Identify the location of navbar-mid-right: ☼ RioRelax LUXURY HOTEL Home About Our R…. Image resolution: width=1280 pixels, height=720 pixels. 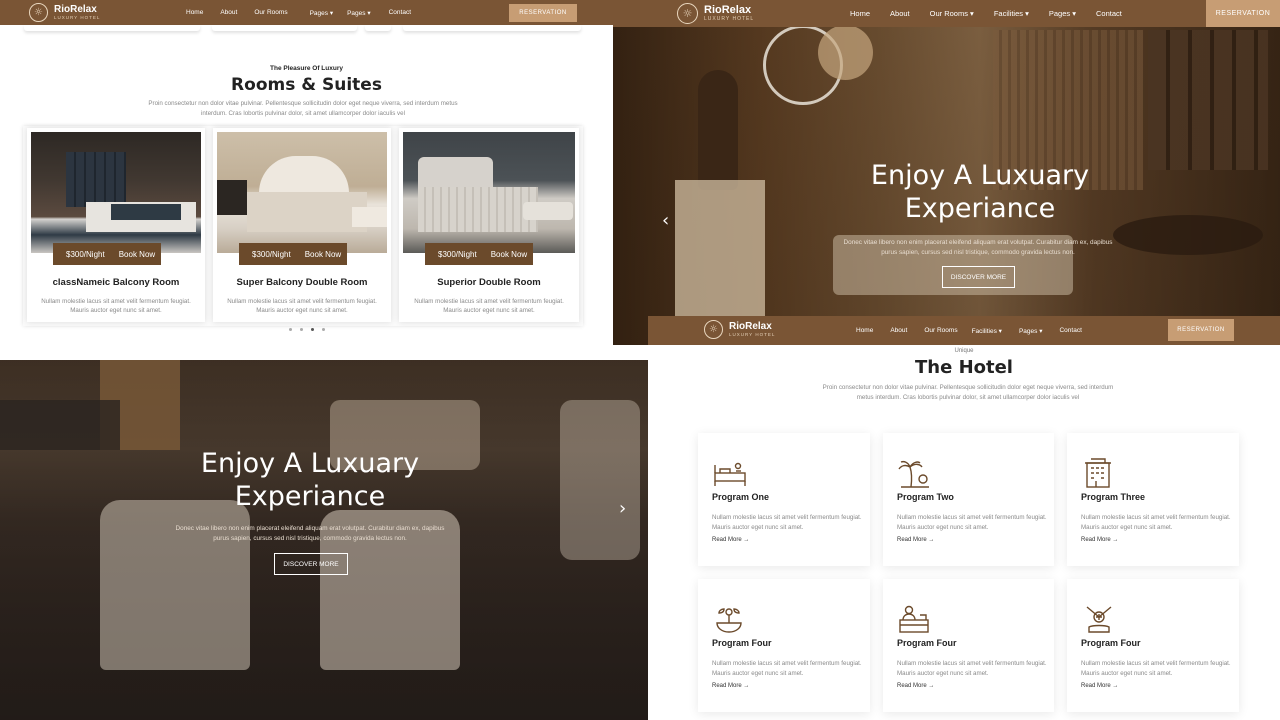
(964, 330).